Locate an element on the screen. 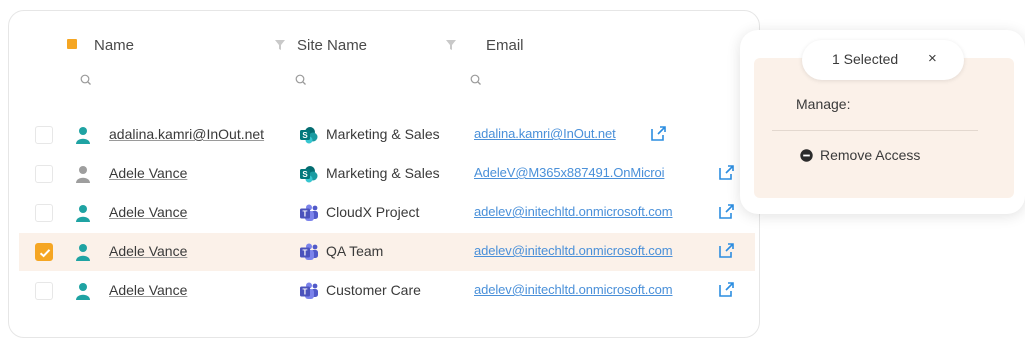  site-name: Customer Care is located at coordinates (373, 290).